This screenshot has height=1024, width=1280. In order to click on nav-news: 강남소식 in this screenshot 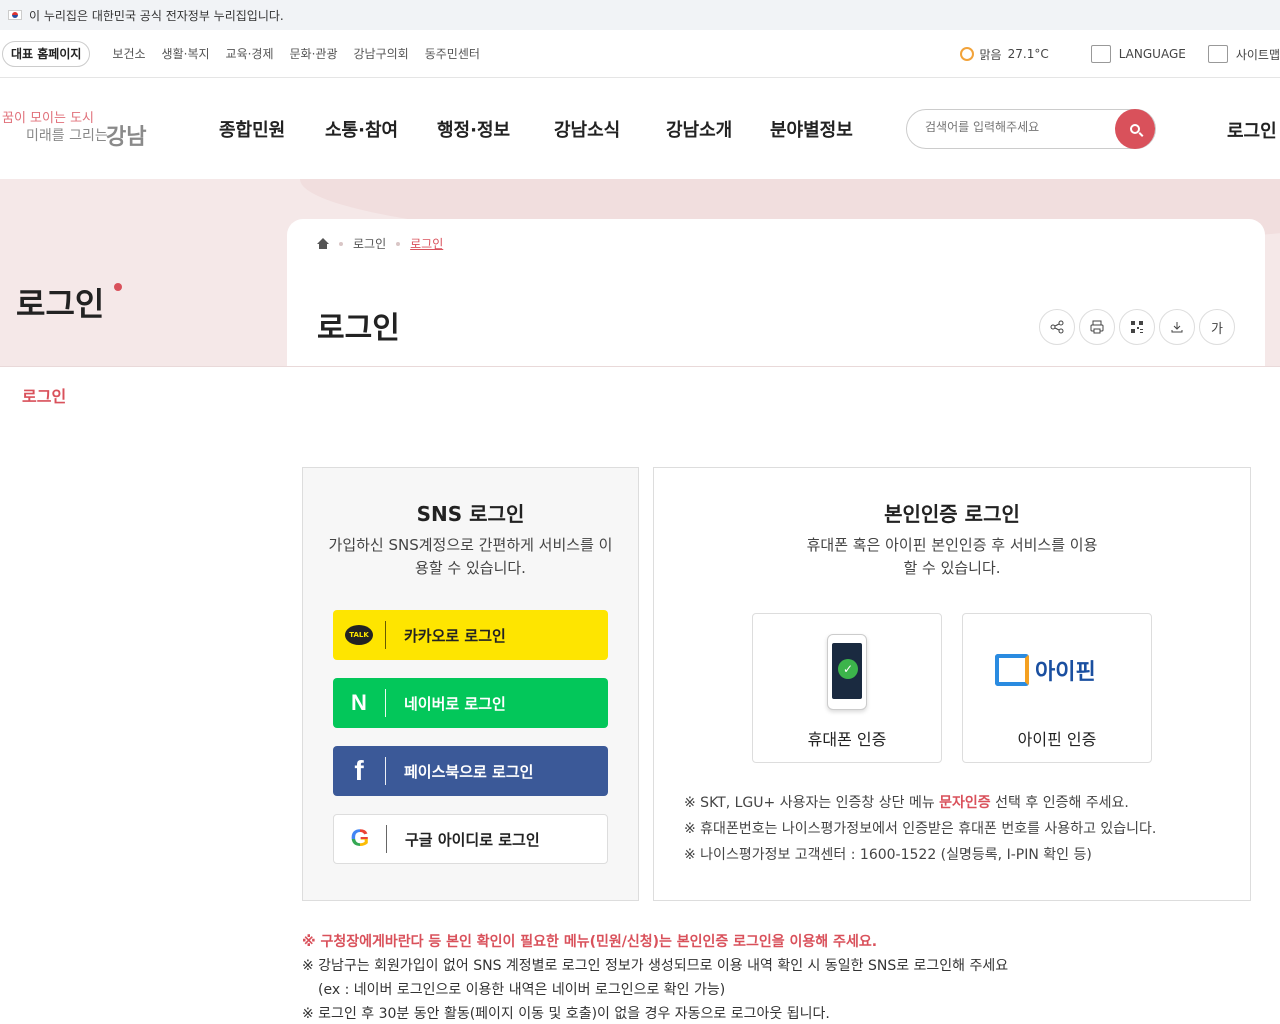, I will do `click(587, 129)`.